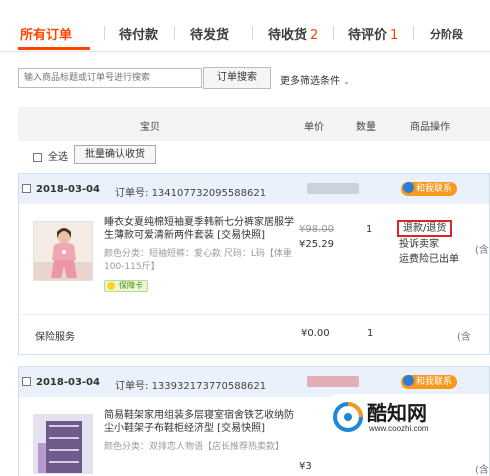  I want to click on item-quantity: 1, so click(369, 229).